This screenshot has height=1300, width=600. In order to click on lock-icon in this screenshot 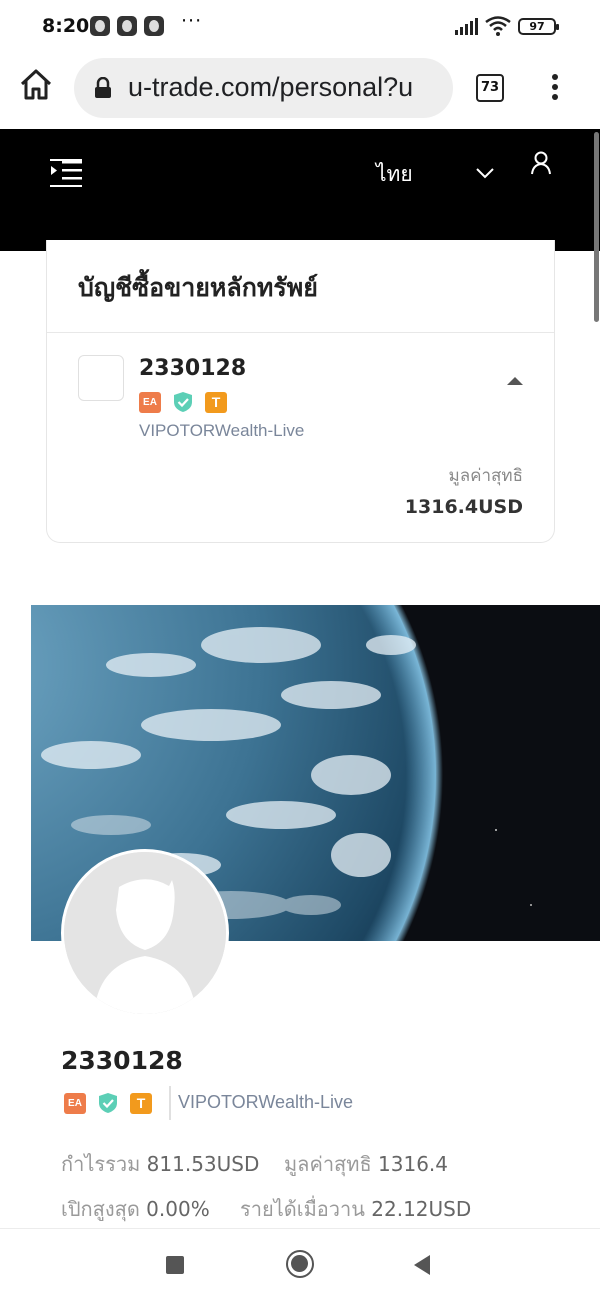, I will do `click(103, 87)`.